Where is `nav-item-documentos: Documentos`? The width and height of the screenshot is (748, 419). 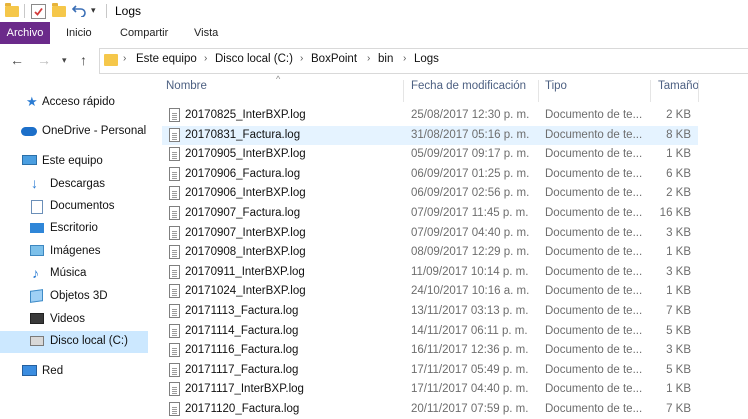
nav-item-documentos: Documentos is located at coordinates (74, 207).